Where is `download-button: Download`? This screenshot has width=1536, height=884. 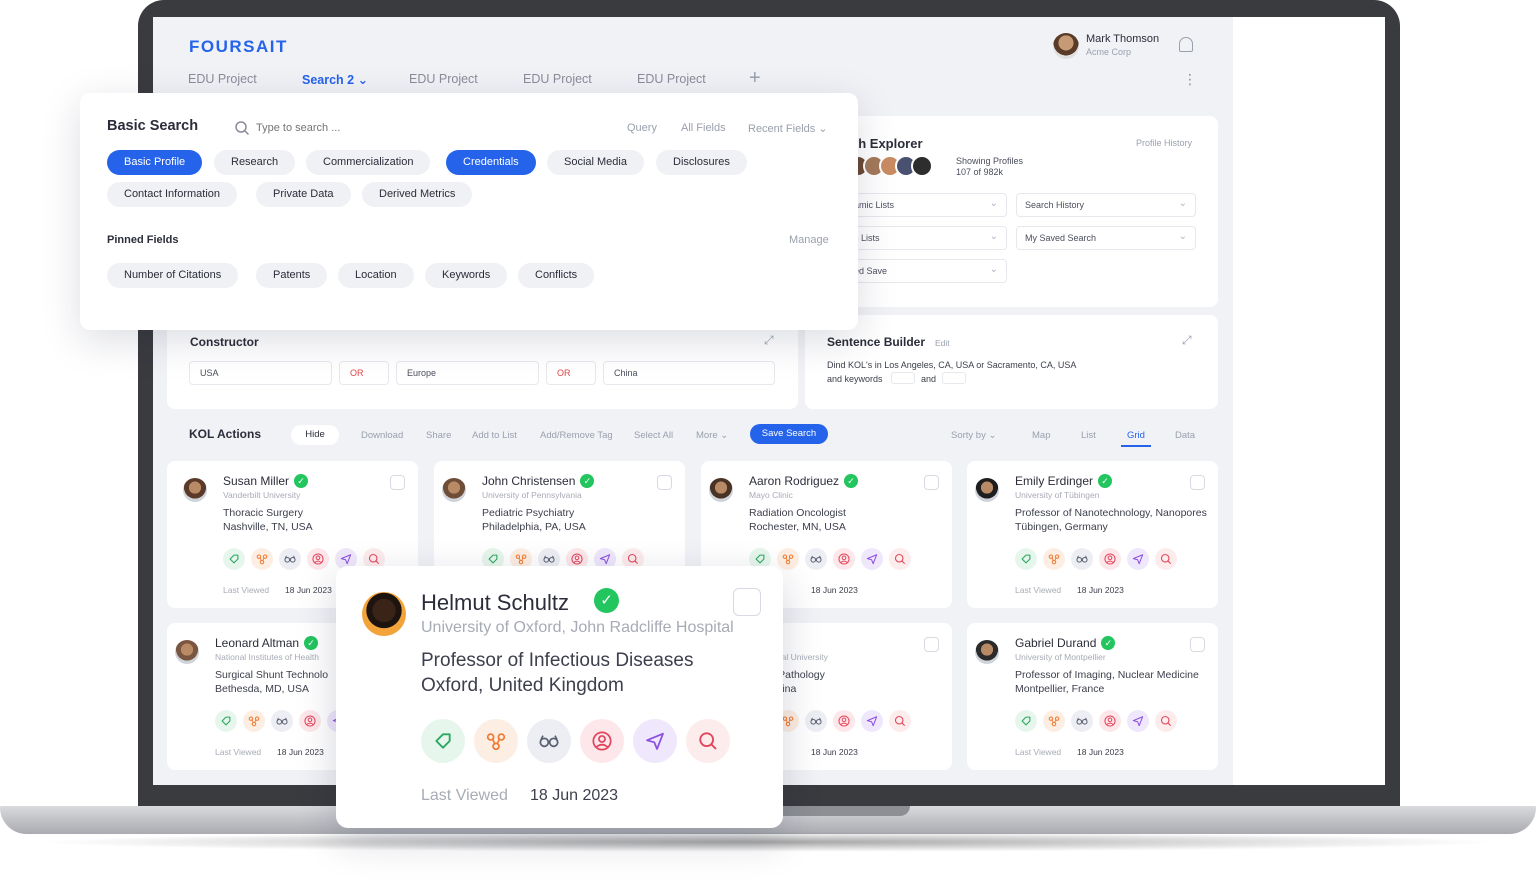
download-button: Download is located at coordinates (382, 435).